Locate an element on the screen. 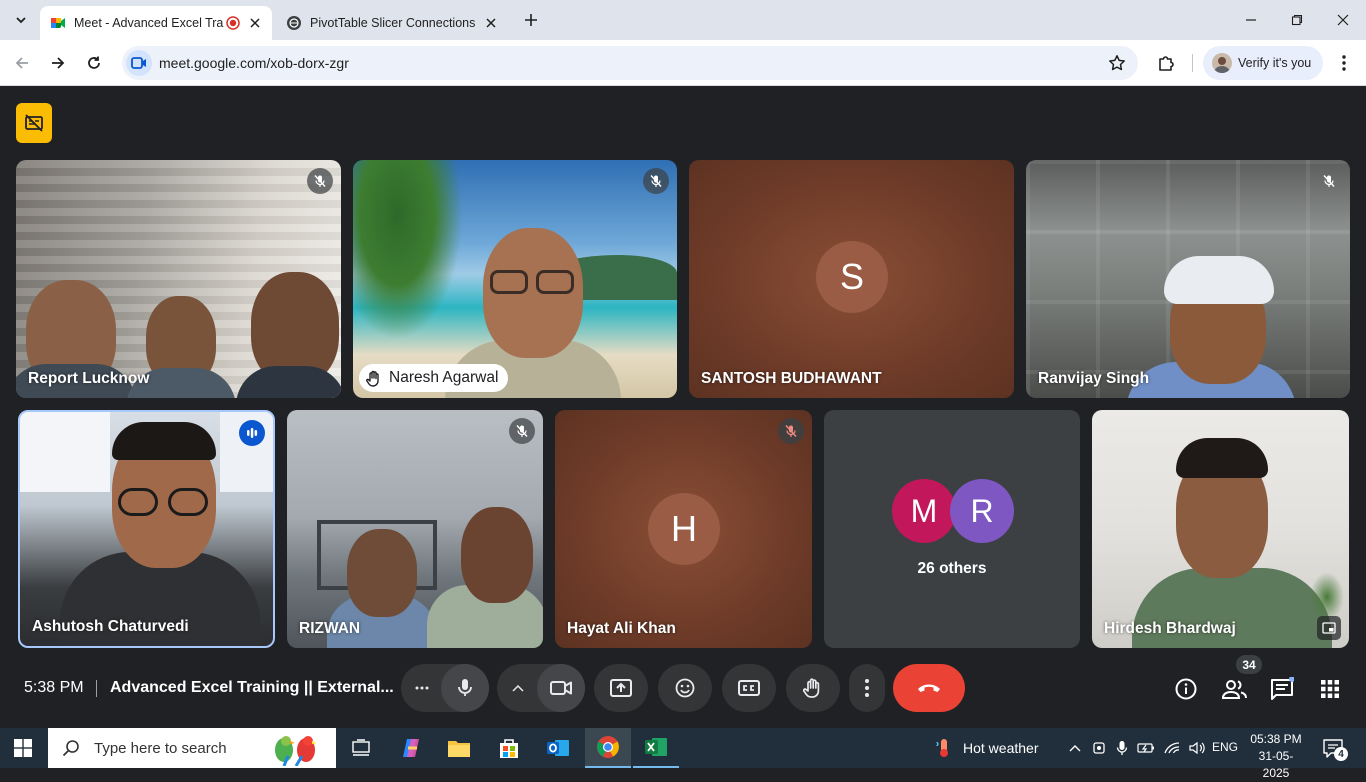 The image size is (1366, 782). microphone-button is located at coordinates (465, 688).